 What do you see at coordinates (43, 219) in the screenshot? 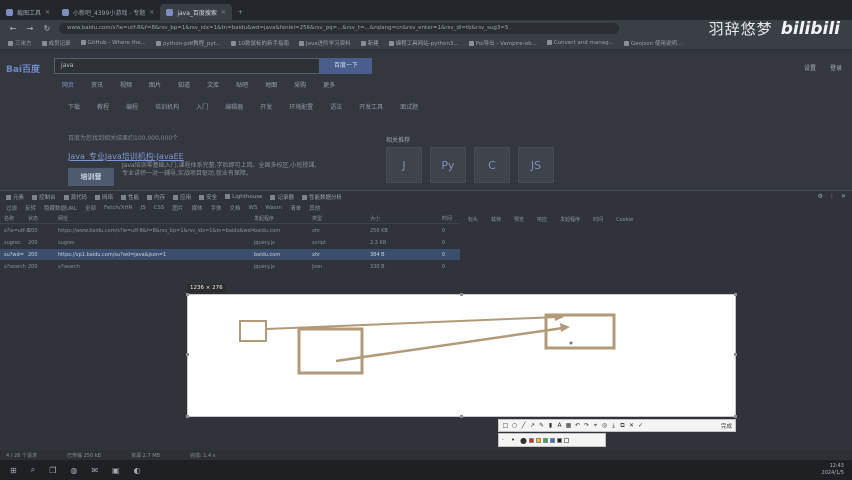
I see `column-header: 状态` at bounding box center [43, 219].